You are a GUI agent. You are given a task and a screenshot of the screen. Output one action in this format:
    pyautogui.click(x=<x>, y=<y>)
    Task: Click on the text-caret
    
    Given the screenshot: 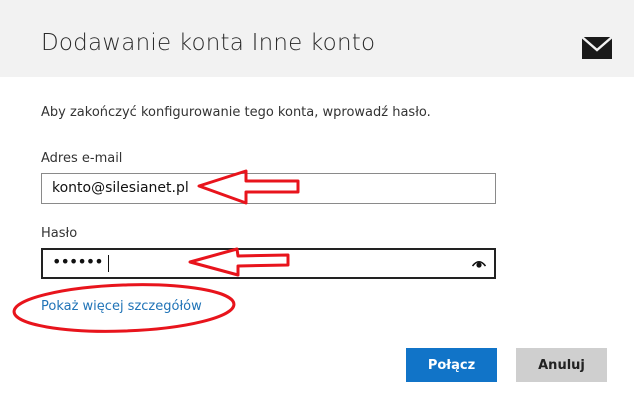 What is the action you would take?
    pyautogui.click(x=108, y=263)
    